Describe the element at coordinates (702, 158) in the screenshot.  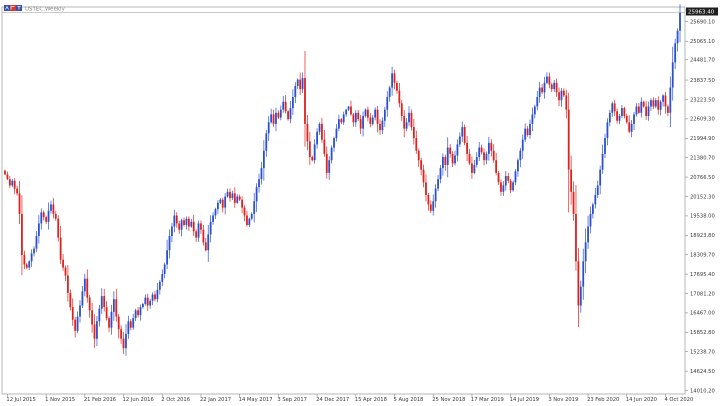
I see `y-tick-label: 21380.70` at that location.